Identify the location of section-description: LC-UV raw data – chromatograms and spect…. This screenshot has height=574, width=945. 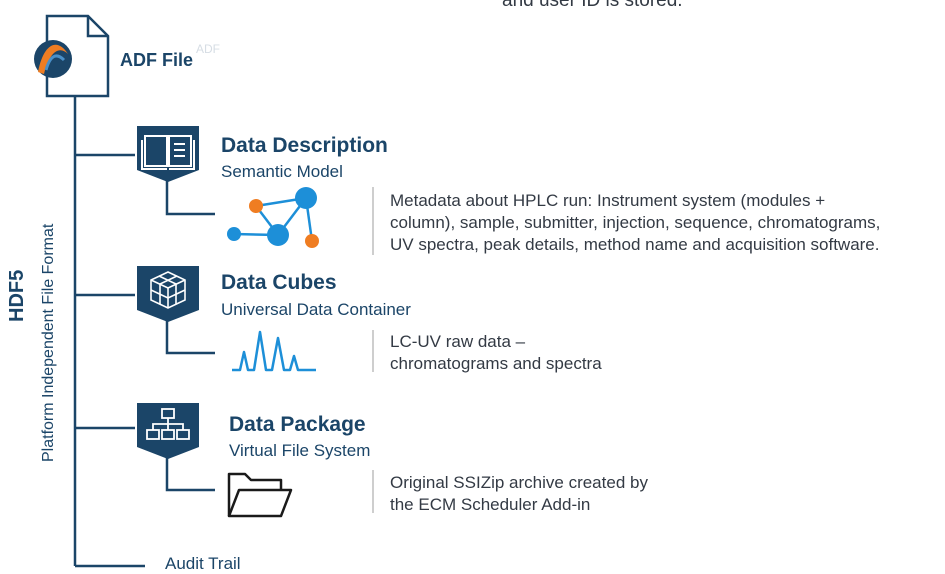
(590, 353).